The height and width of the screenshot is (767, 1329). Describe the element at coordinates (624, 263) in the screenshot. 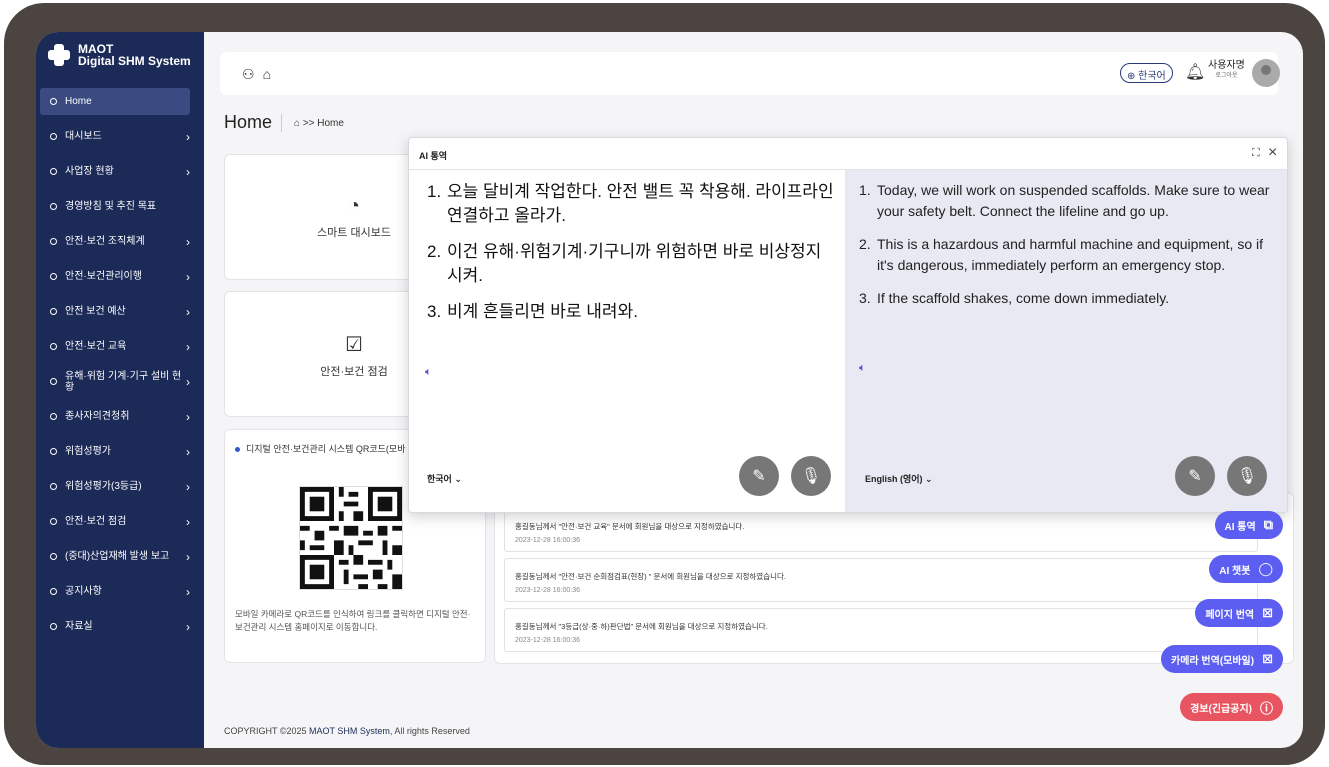

I see `source-line: 2. 이건 유해·위험기계·기구니까 위험하면 바로 비상정지 시켜.` at that location.